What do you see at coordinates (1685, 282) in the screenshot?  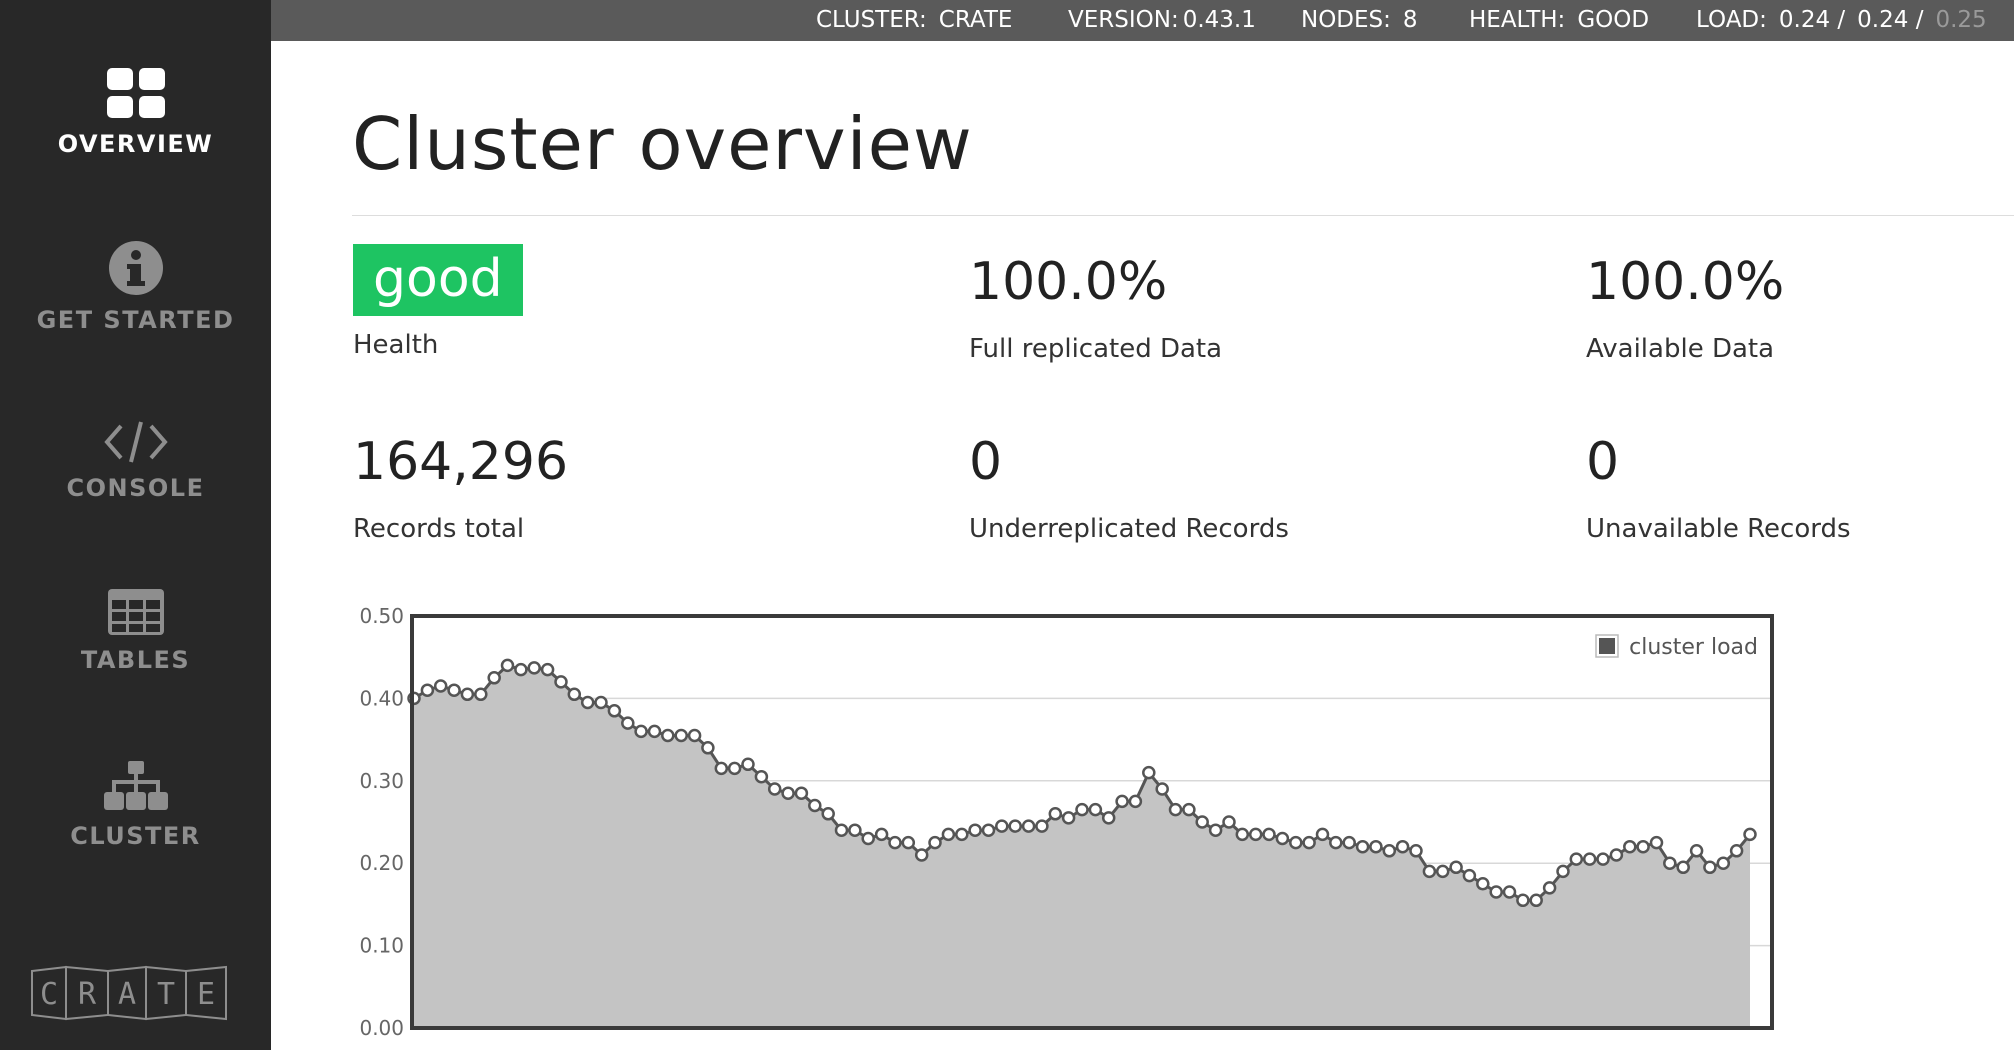 I see `metric-value: 100.0%` at bounding box center [1685, 282].